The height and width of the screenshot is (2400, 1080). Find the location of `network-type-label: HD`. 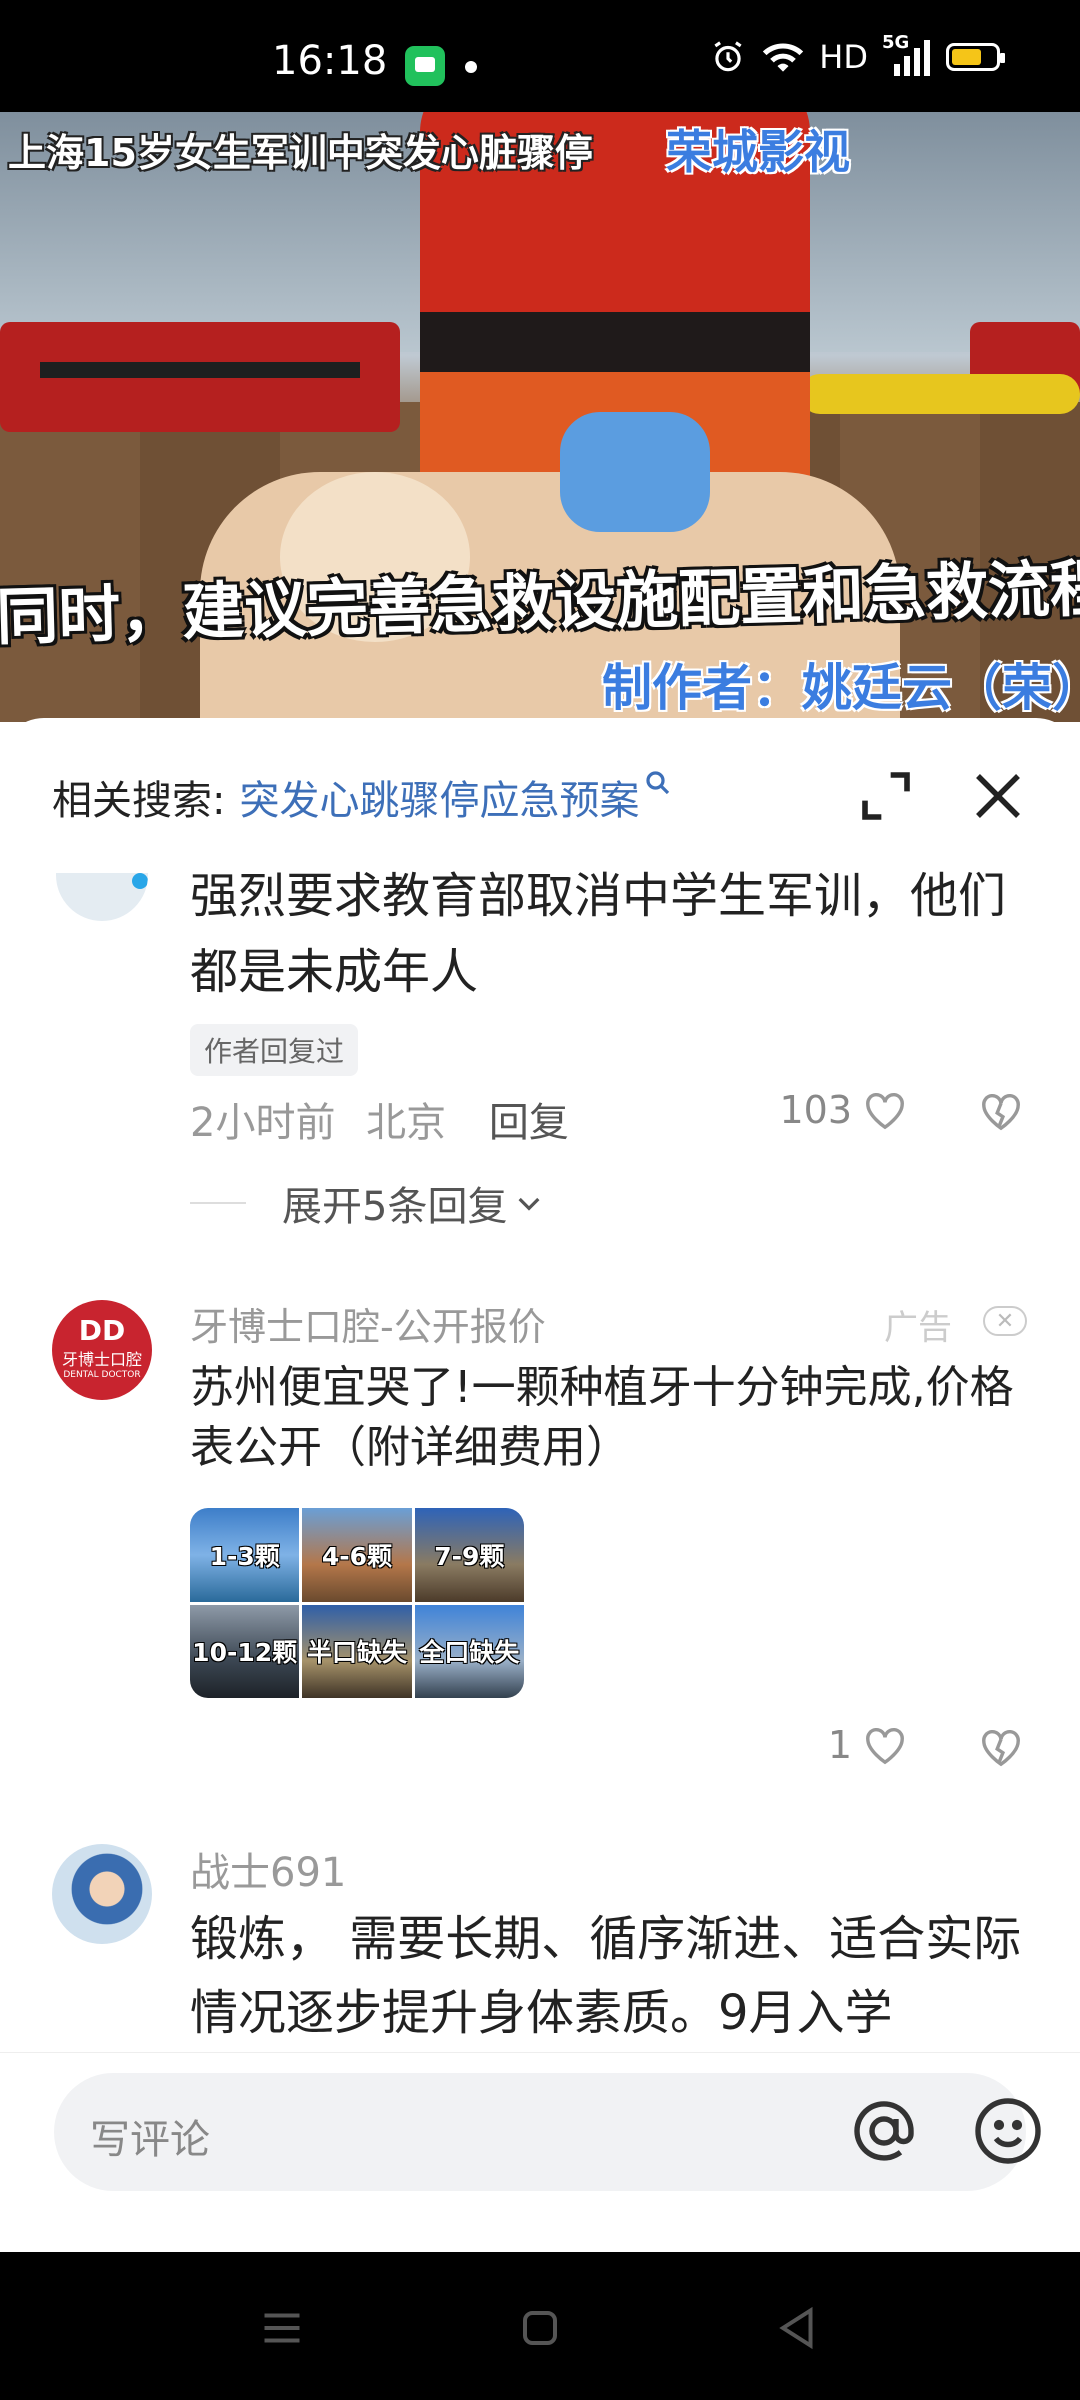

network-type-label: HD is located at coordinates (843, 57).